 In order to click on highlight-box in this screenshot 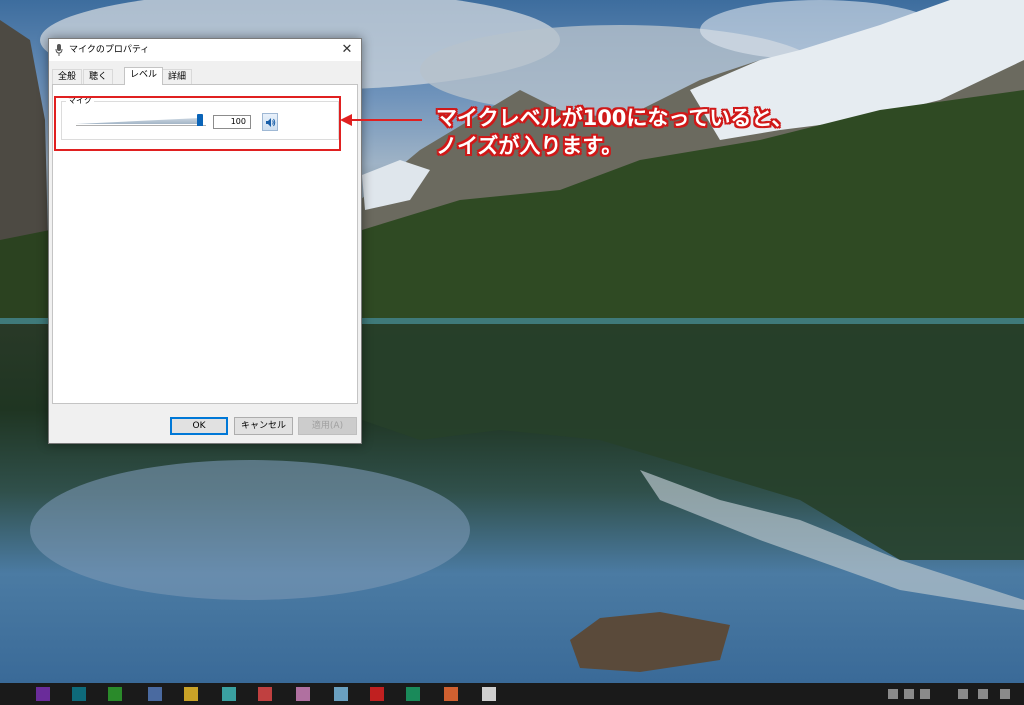, I will do `click(197, 123)`.